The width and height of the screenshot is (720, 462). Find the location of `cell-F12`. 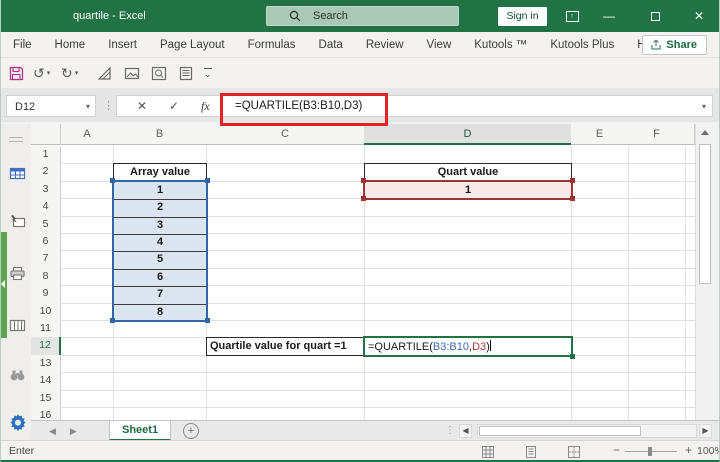

cell-F12 is located at coordinates (657, 346).